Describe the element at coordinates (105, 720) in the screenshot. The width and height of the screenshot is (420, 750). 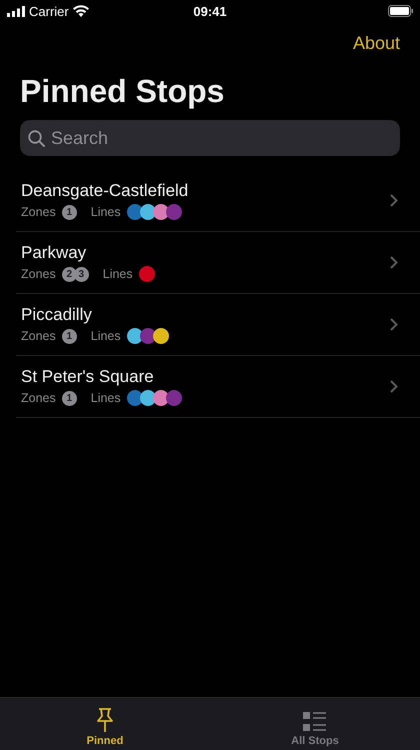
I see `pin-icon` at that location.